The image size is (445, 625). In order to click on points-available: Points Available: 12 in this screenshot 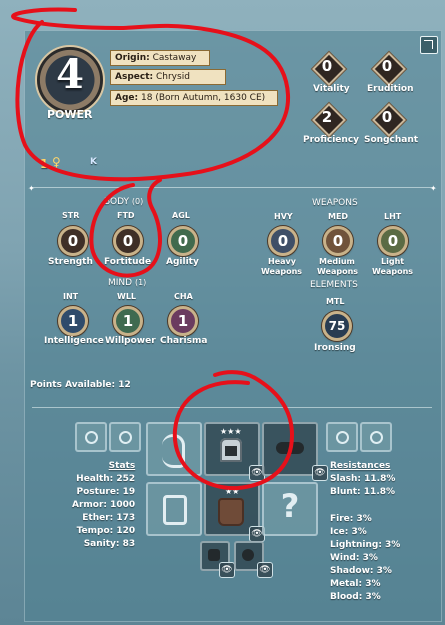, I will do `click(80, 385)`.